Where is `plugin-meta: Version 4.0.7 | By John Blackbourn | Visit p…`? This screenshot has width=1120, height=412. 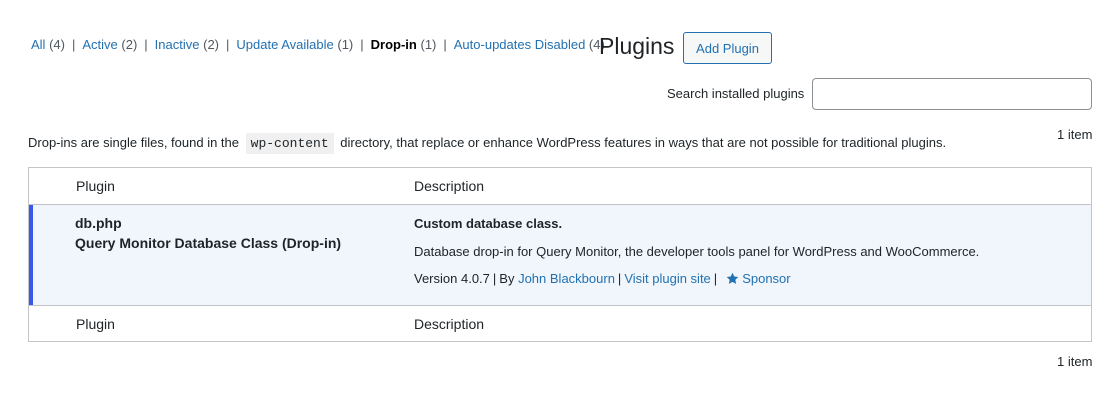 plugin-meta: Version 4.0.7 | By John Blackbourn | Visit p… is located at coordinates (602, 278).